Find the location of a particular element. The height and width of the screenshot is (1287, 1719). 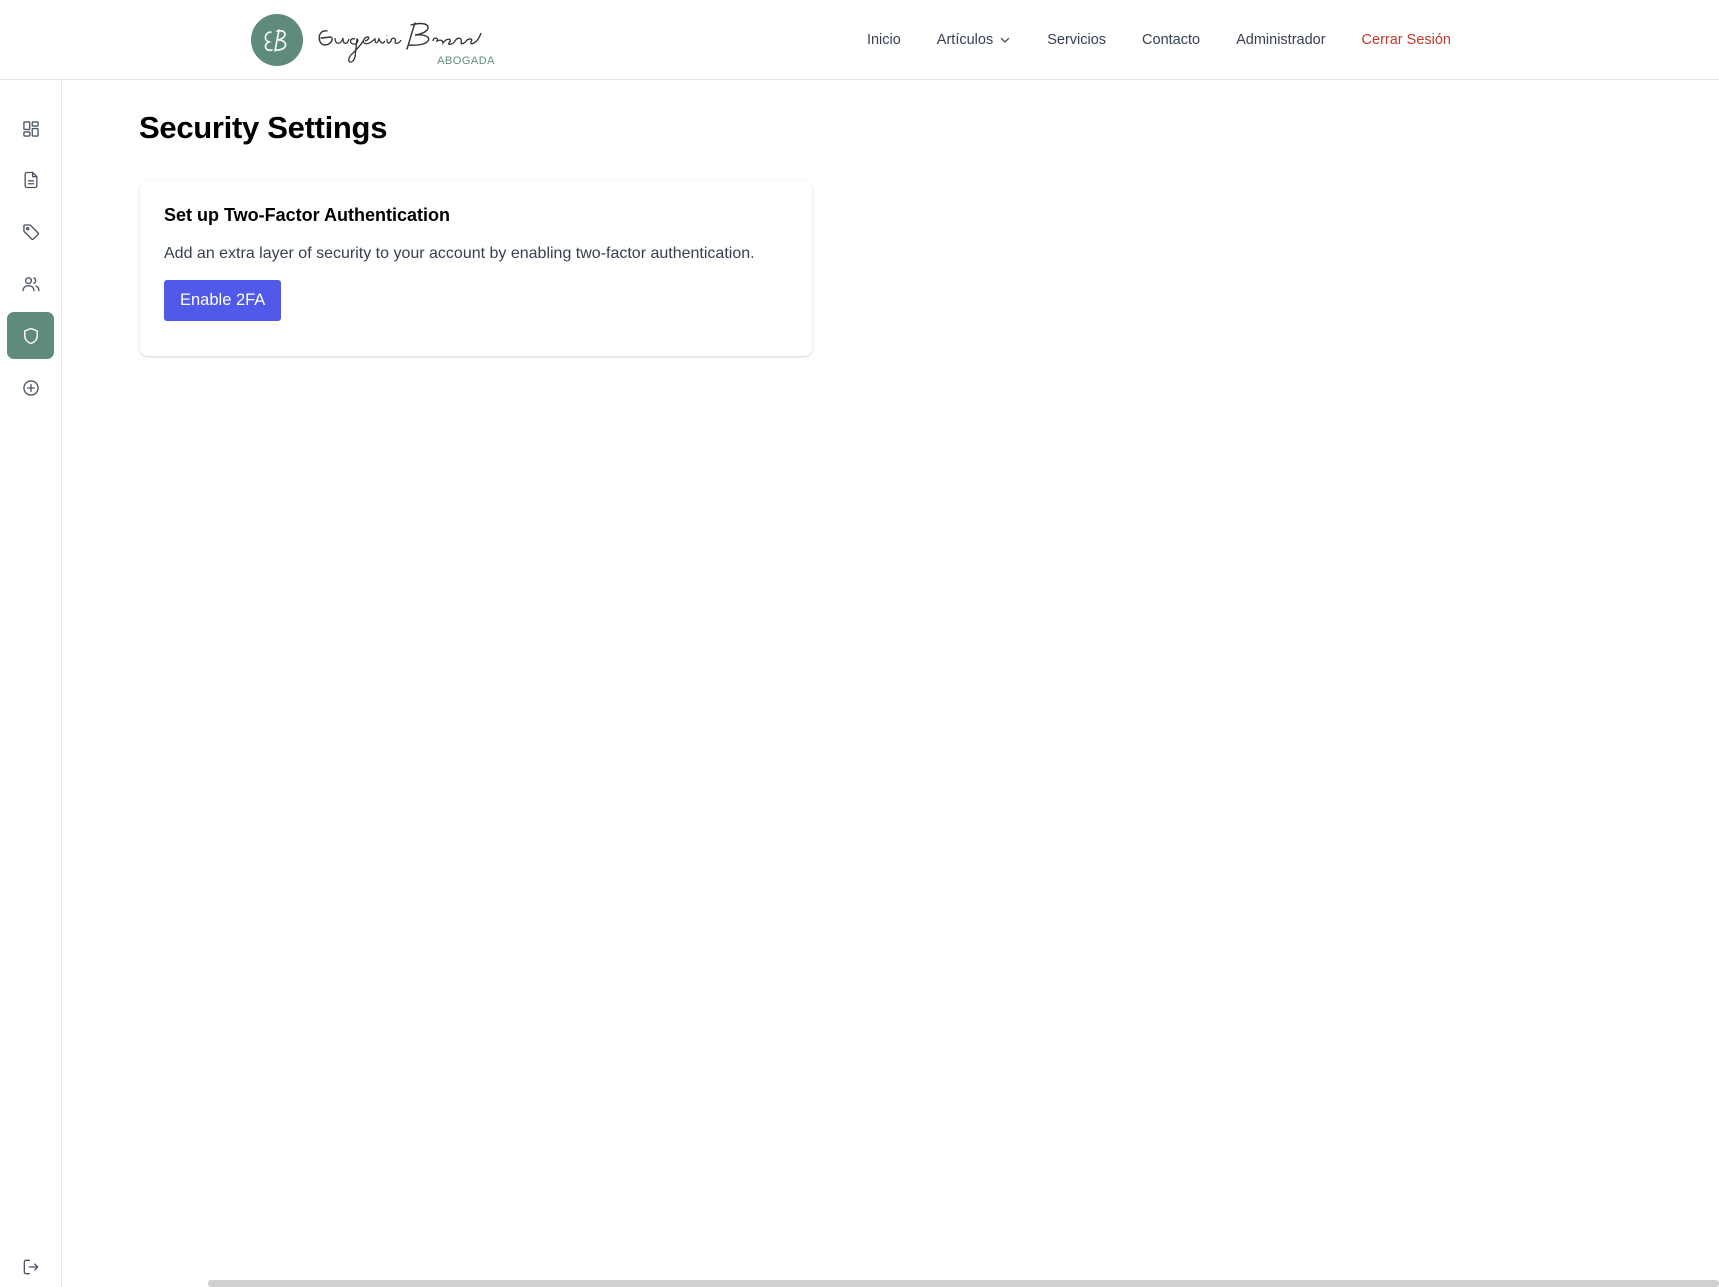

nav-servicios: Servicios is located at coordinates (1076, 40).